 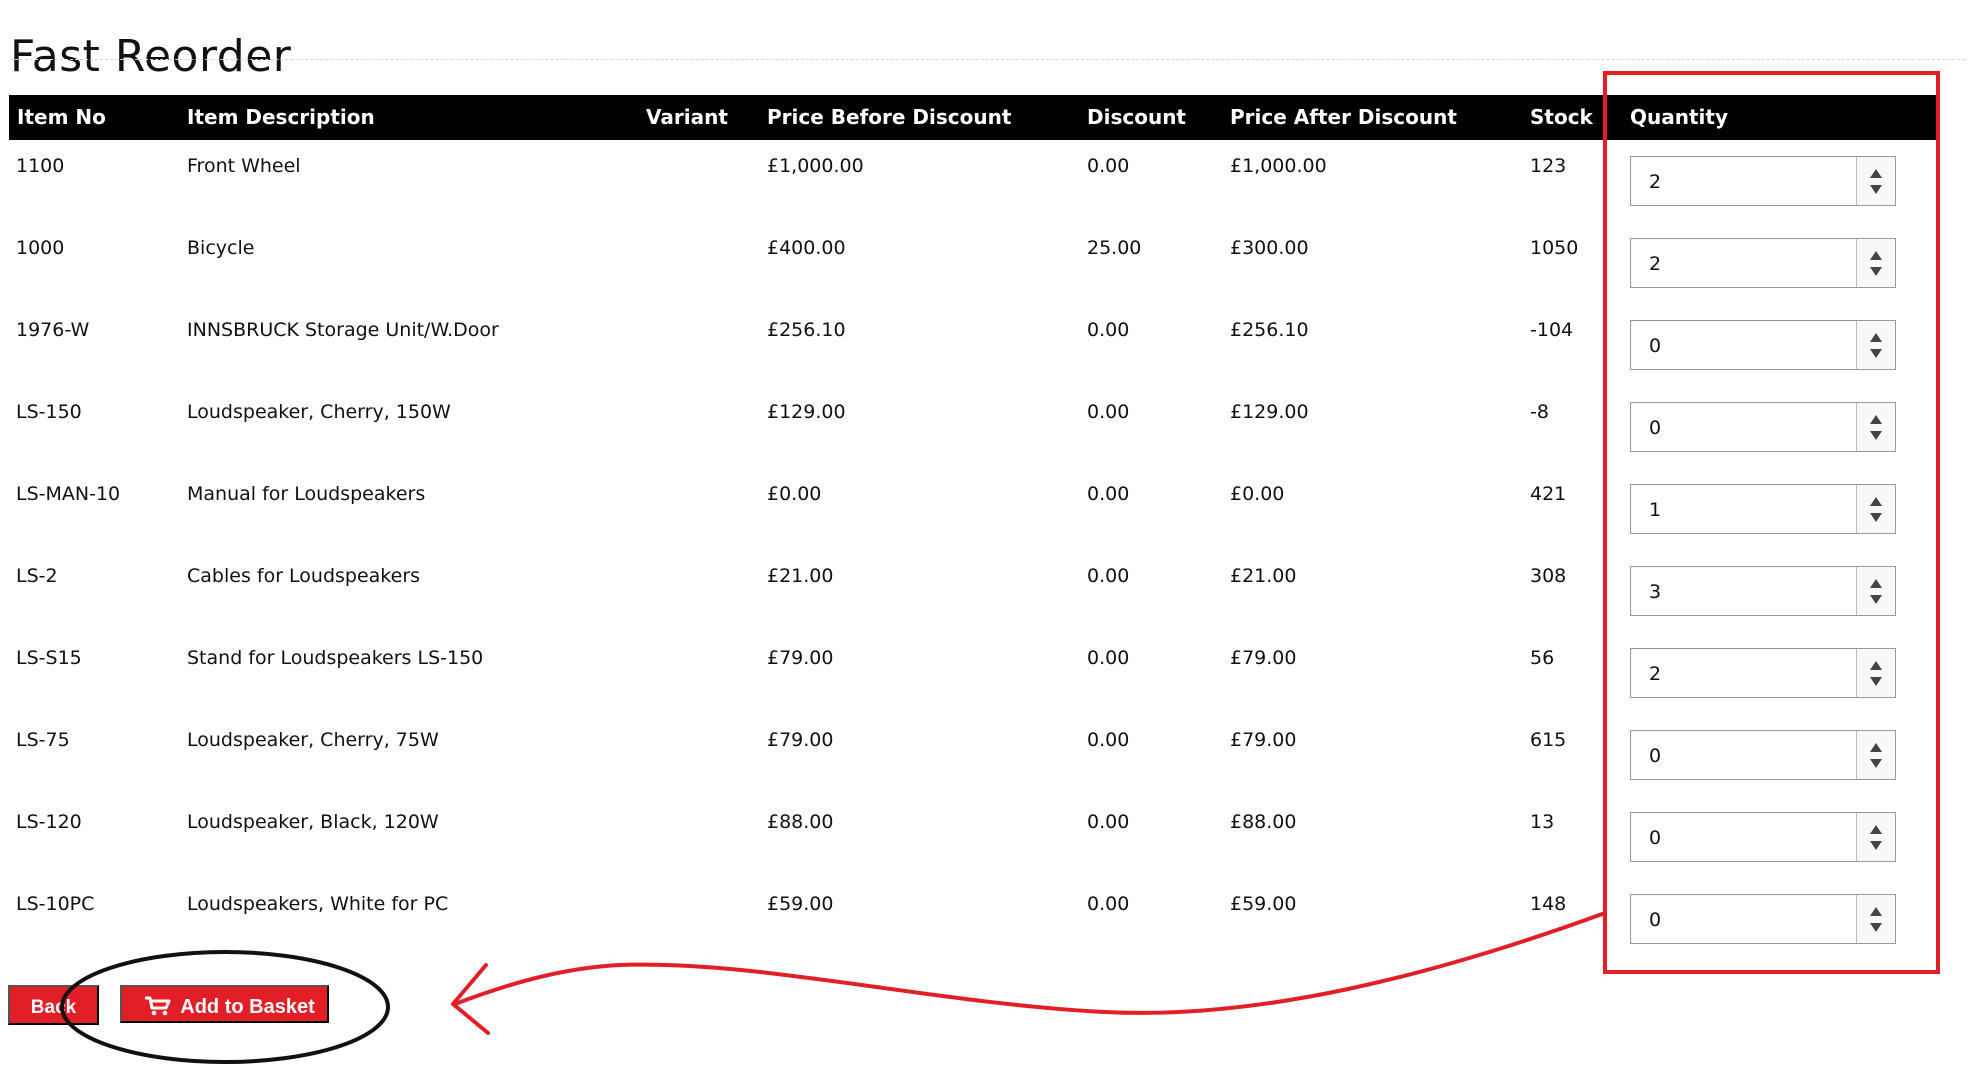 I want to click on item-number: 1100, so click(x=40, y=166).